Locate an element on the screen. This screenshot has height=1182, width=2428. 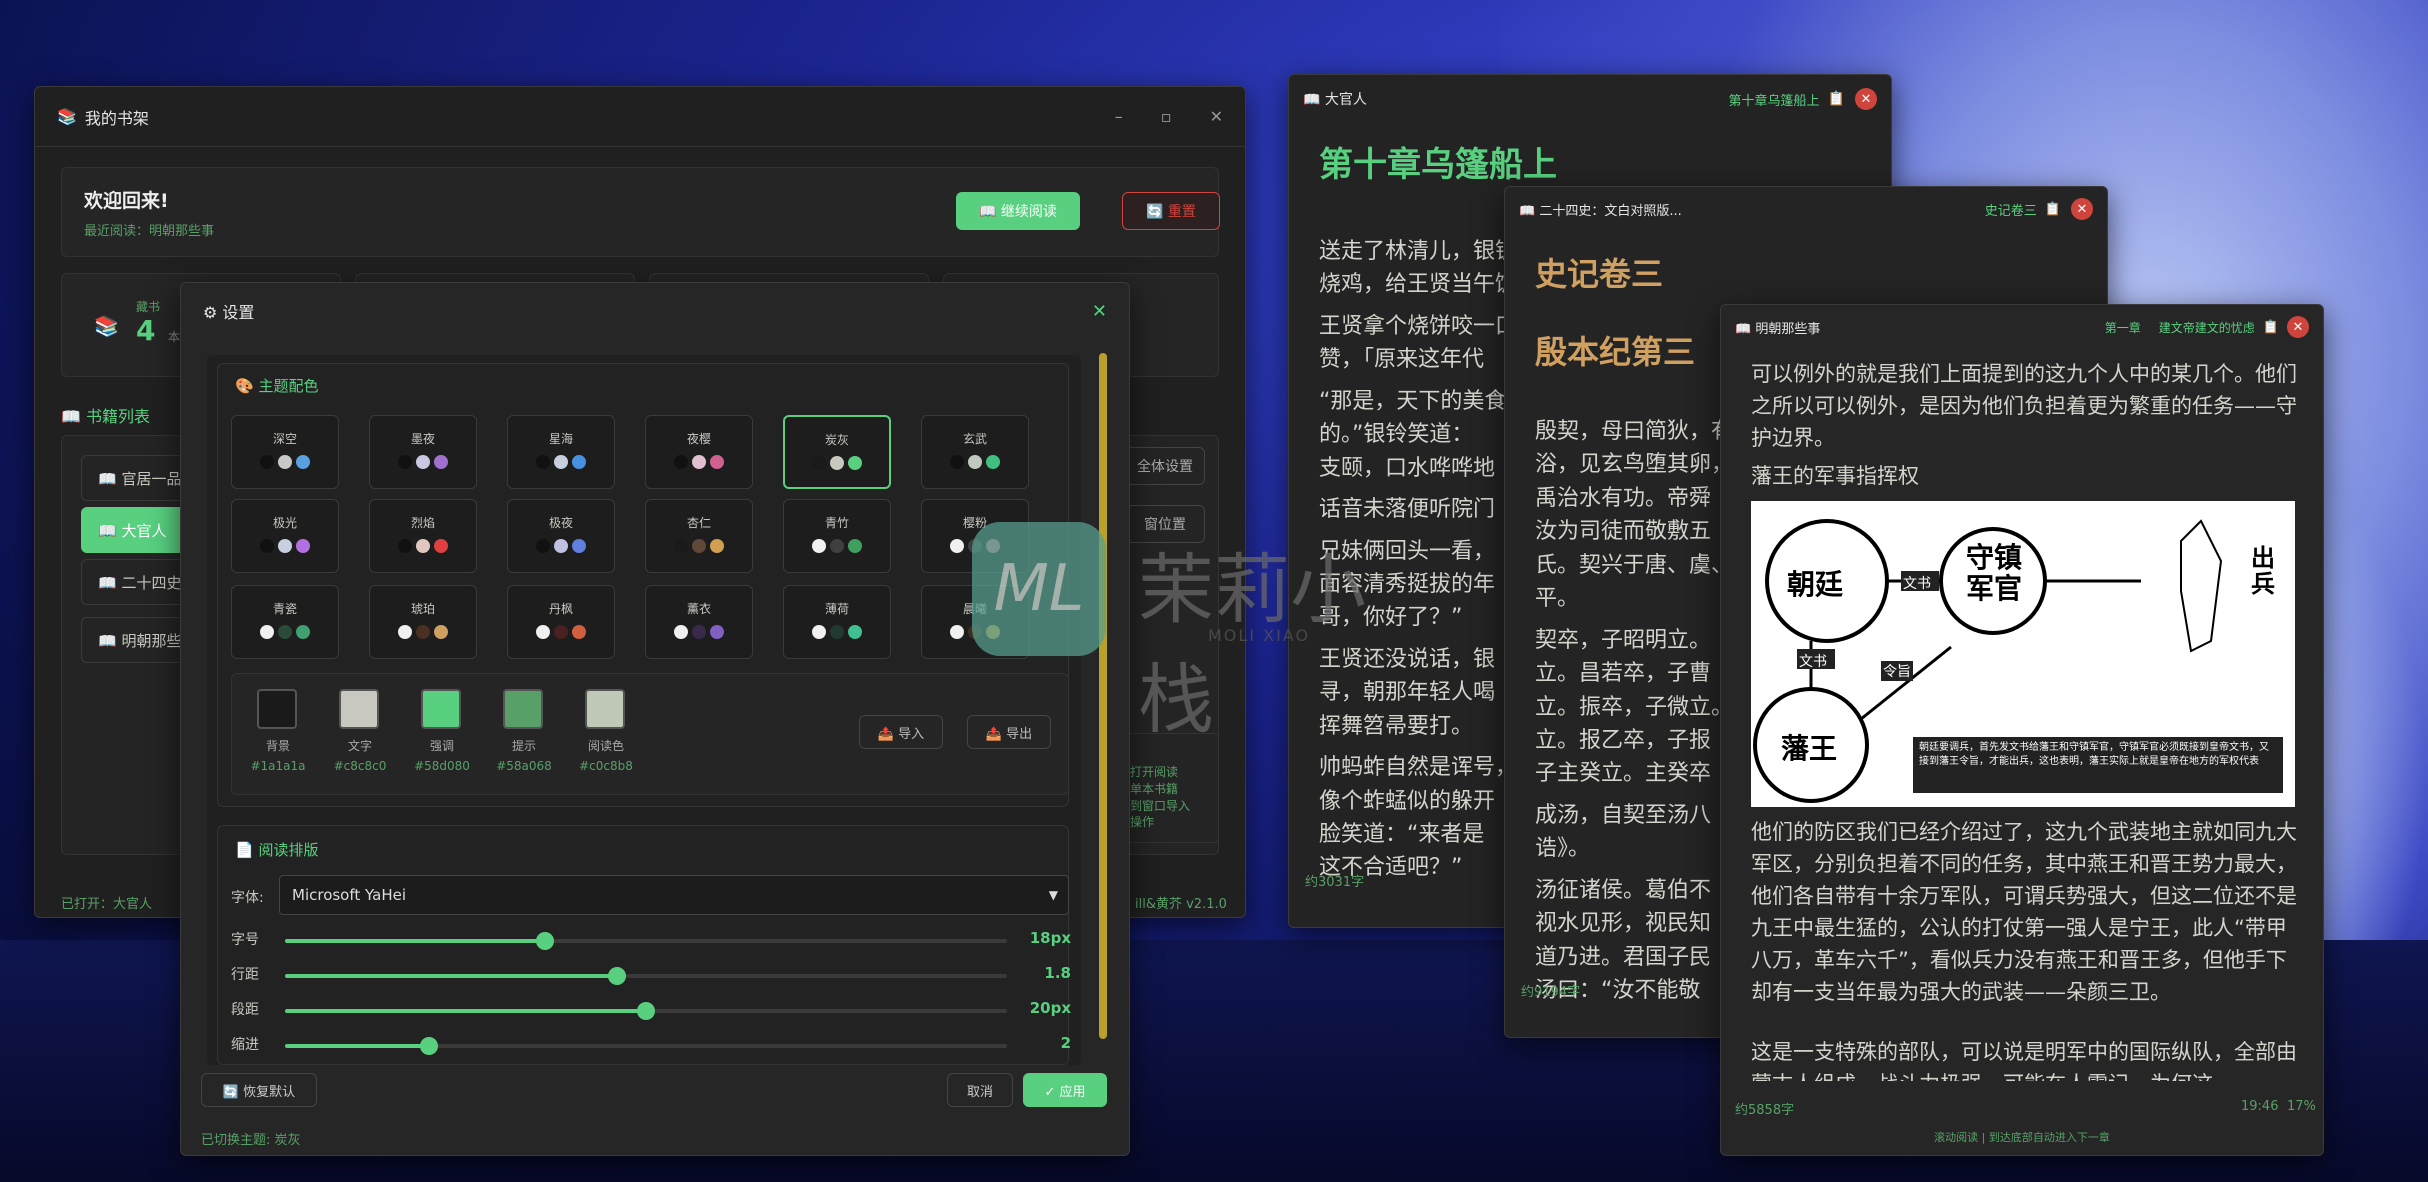
para-line: 成汤，自契至汤八 is located at coordinates (1623, 815).